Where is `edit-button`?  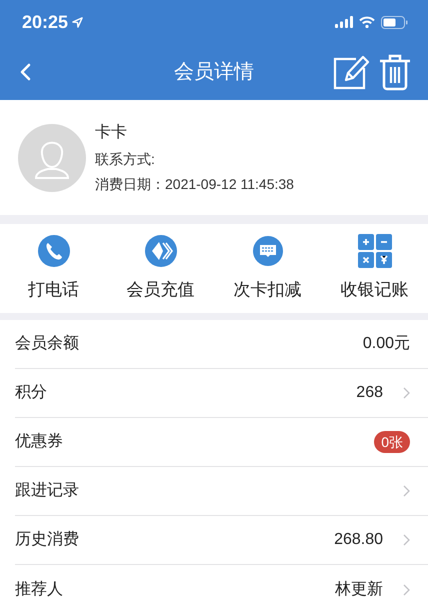 edit-button is located at coordinates (351, 72).